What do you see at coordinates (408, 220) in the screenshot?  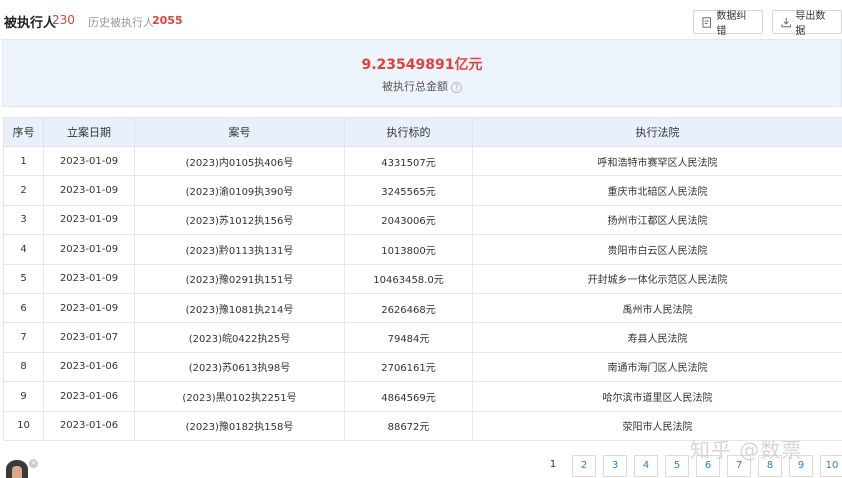 I see `cell-amount: 2043006元` at bounding box center [408, 220].